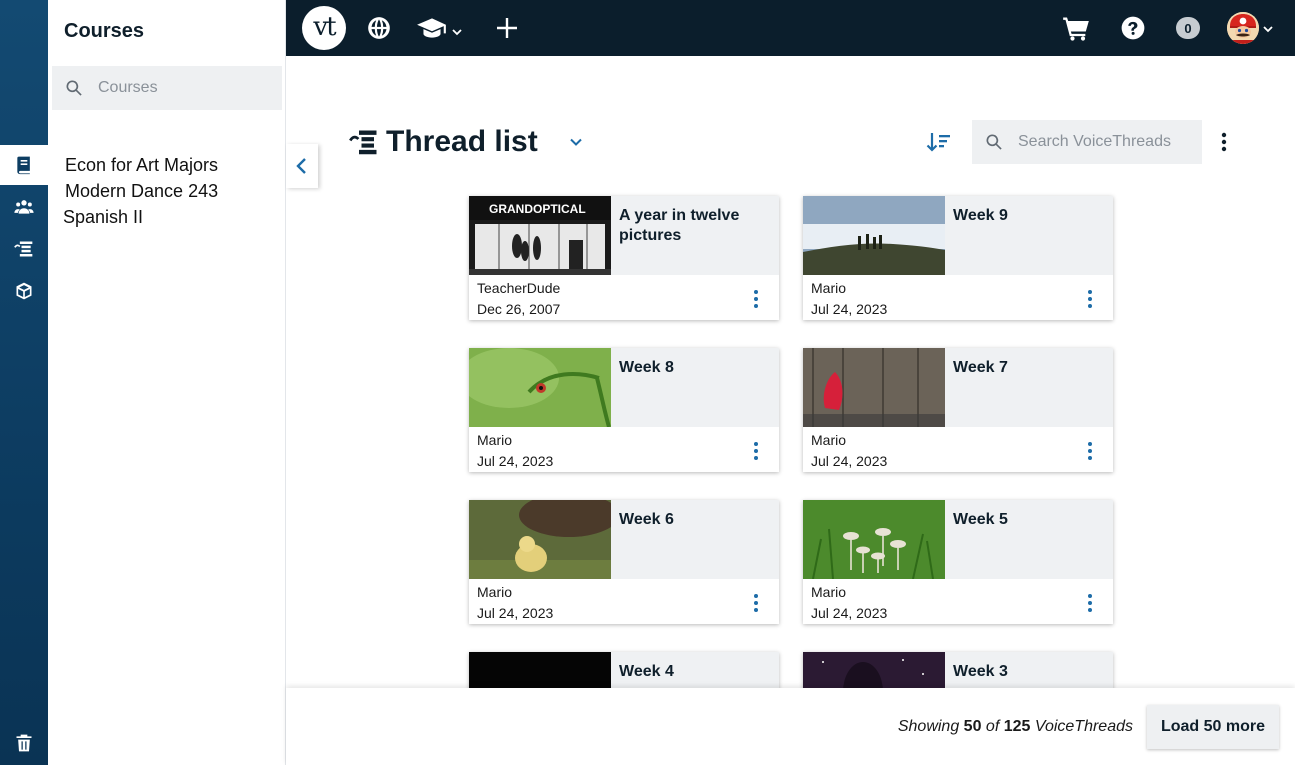 The image size is (1295, 765). I want to click on thread-title: Week 7, so click(980, 367).